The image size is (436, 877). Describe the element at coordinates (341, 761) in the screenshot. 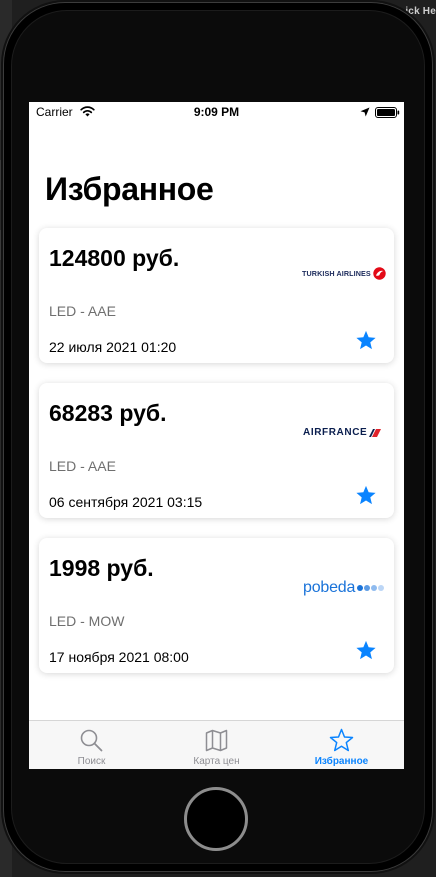

I see `tab-label: Избранное` at that location.